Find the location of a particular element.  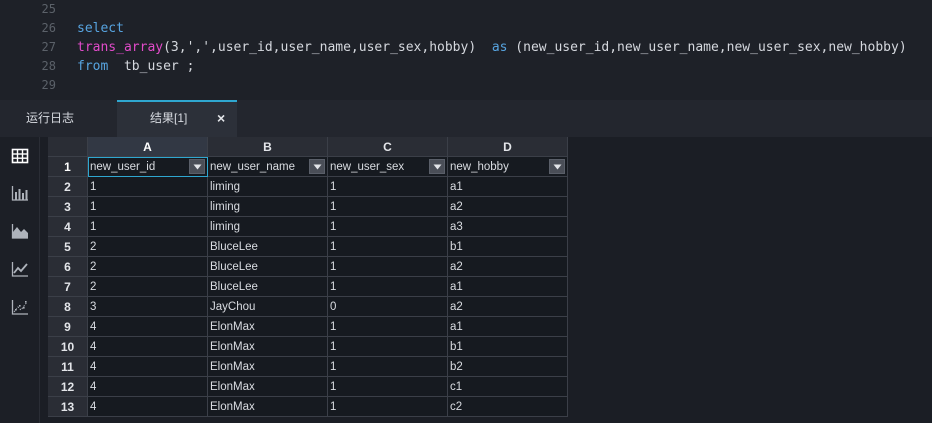

tab-run-log-label: 运行日志 is located at coordinates (50, 118).